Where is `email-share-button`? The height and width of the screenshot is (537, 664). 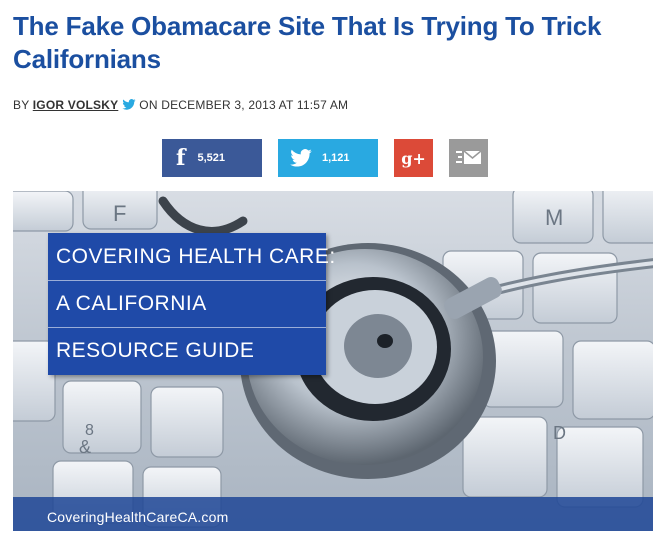 email-share-button is located at coordinates (468, 158).